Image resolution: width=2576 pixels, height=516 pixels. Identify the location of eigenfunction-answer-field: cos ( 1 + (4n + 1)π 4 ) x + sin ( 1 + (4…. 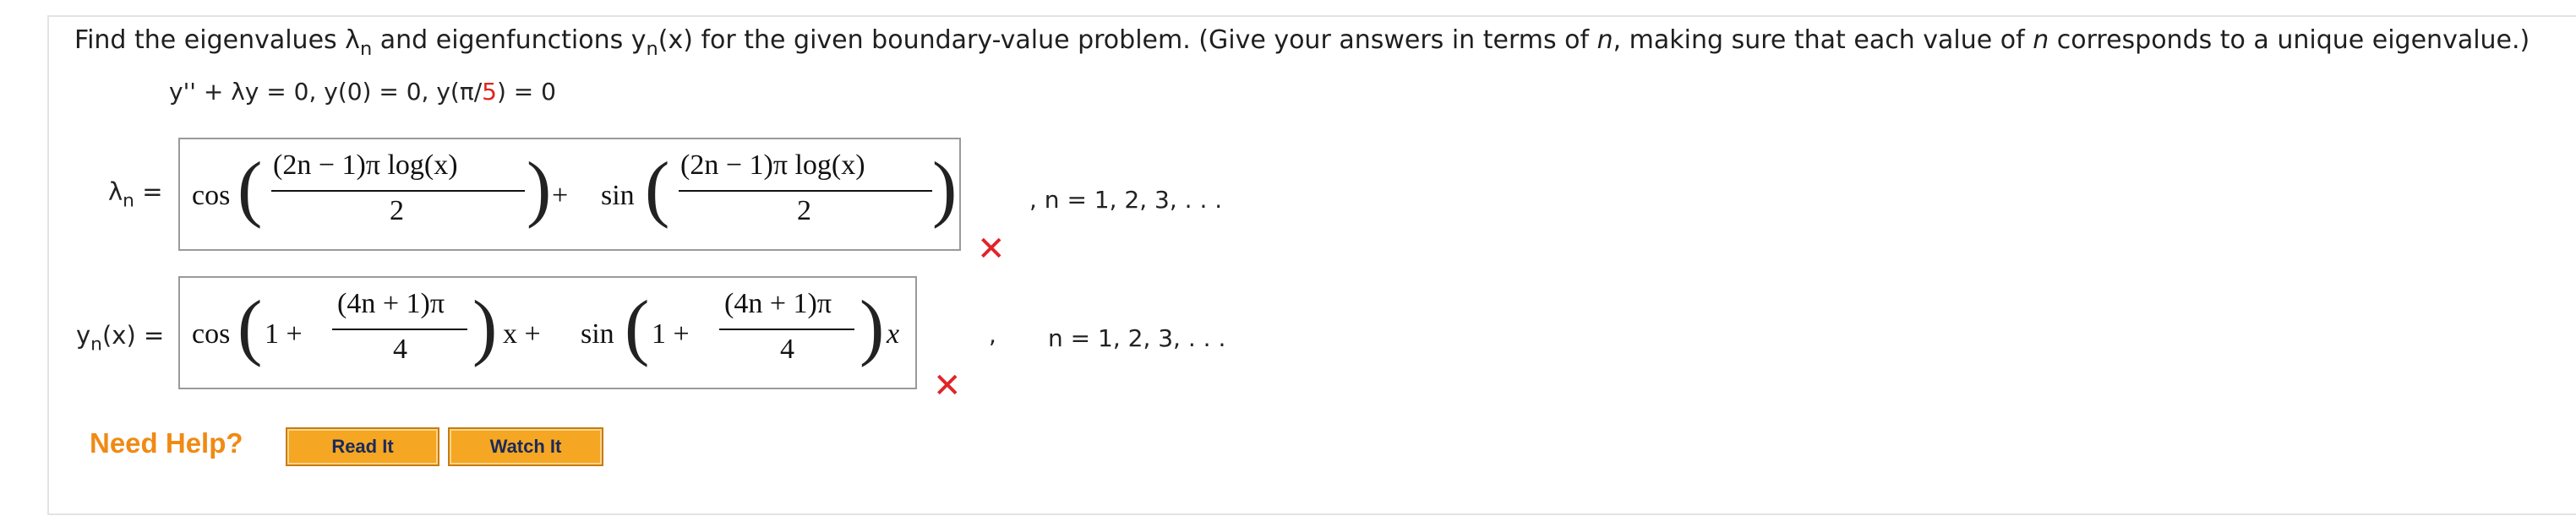
(547, 333).